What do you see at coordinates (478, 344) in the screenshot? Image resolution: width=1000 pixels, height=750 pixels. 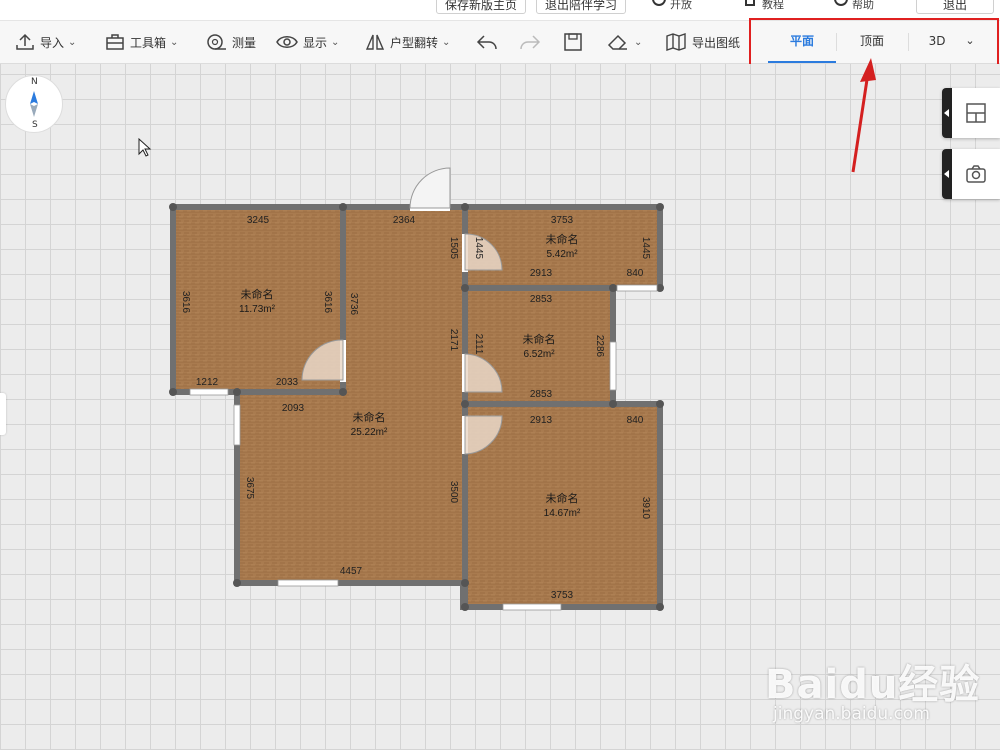 I see `dimension-label: 2111` at bounding box center [478, 344].